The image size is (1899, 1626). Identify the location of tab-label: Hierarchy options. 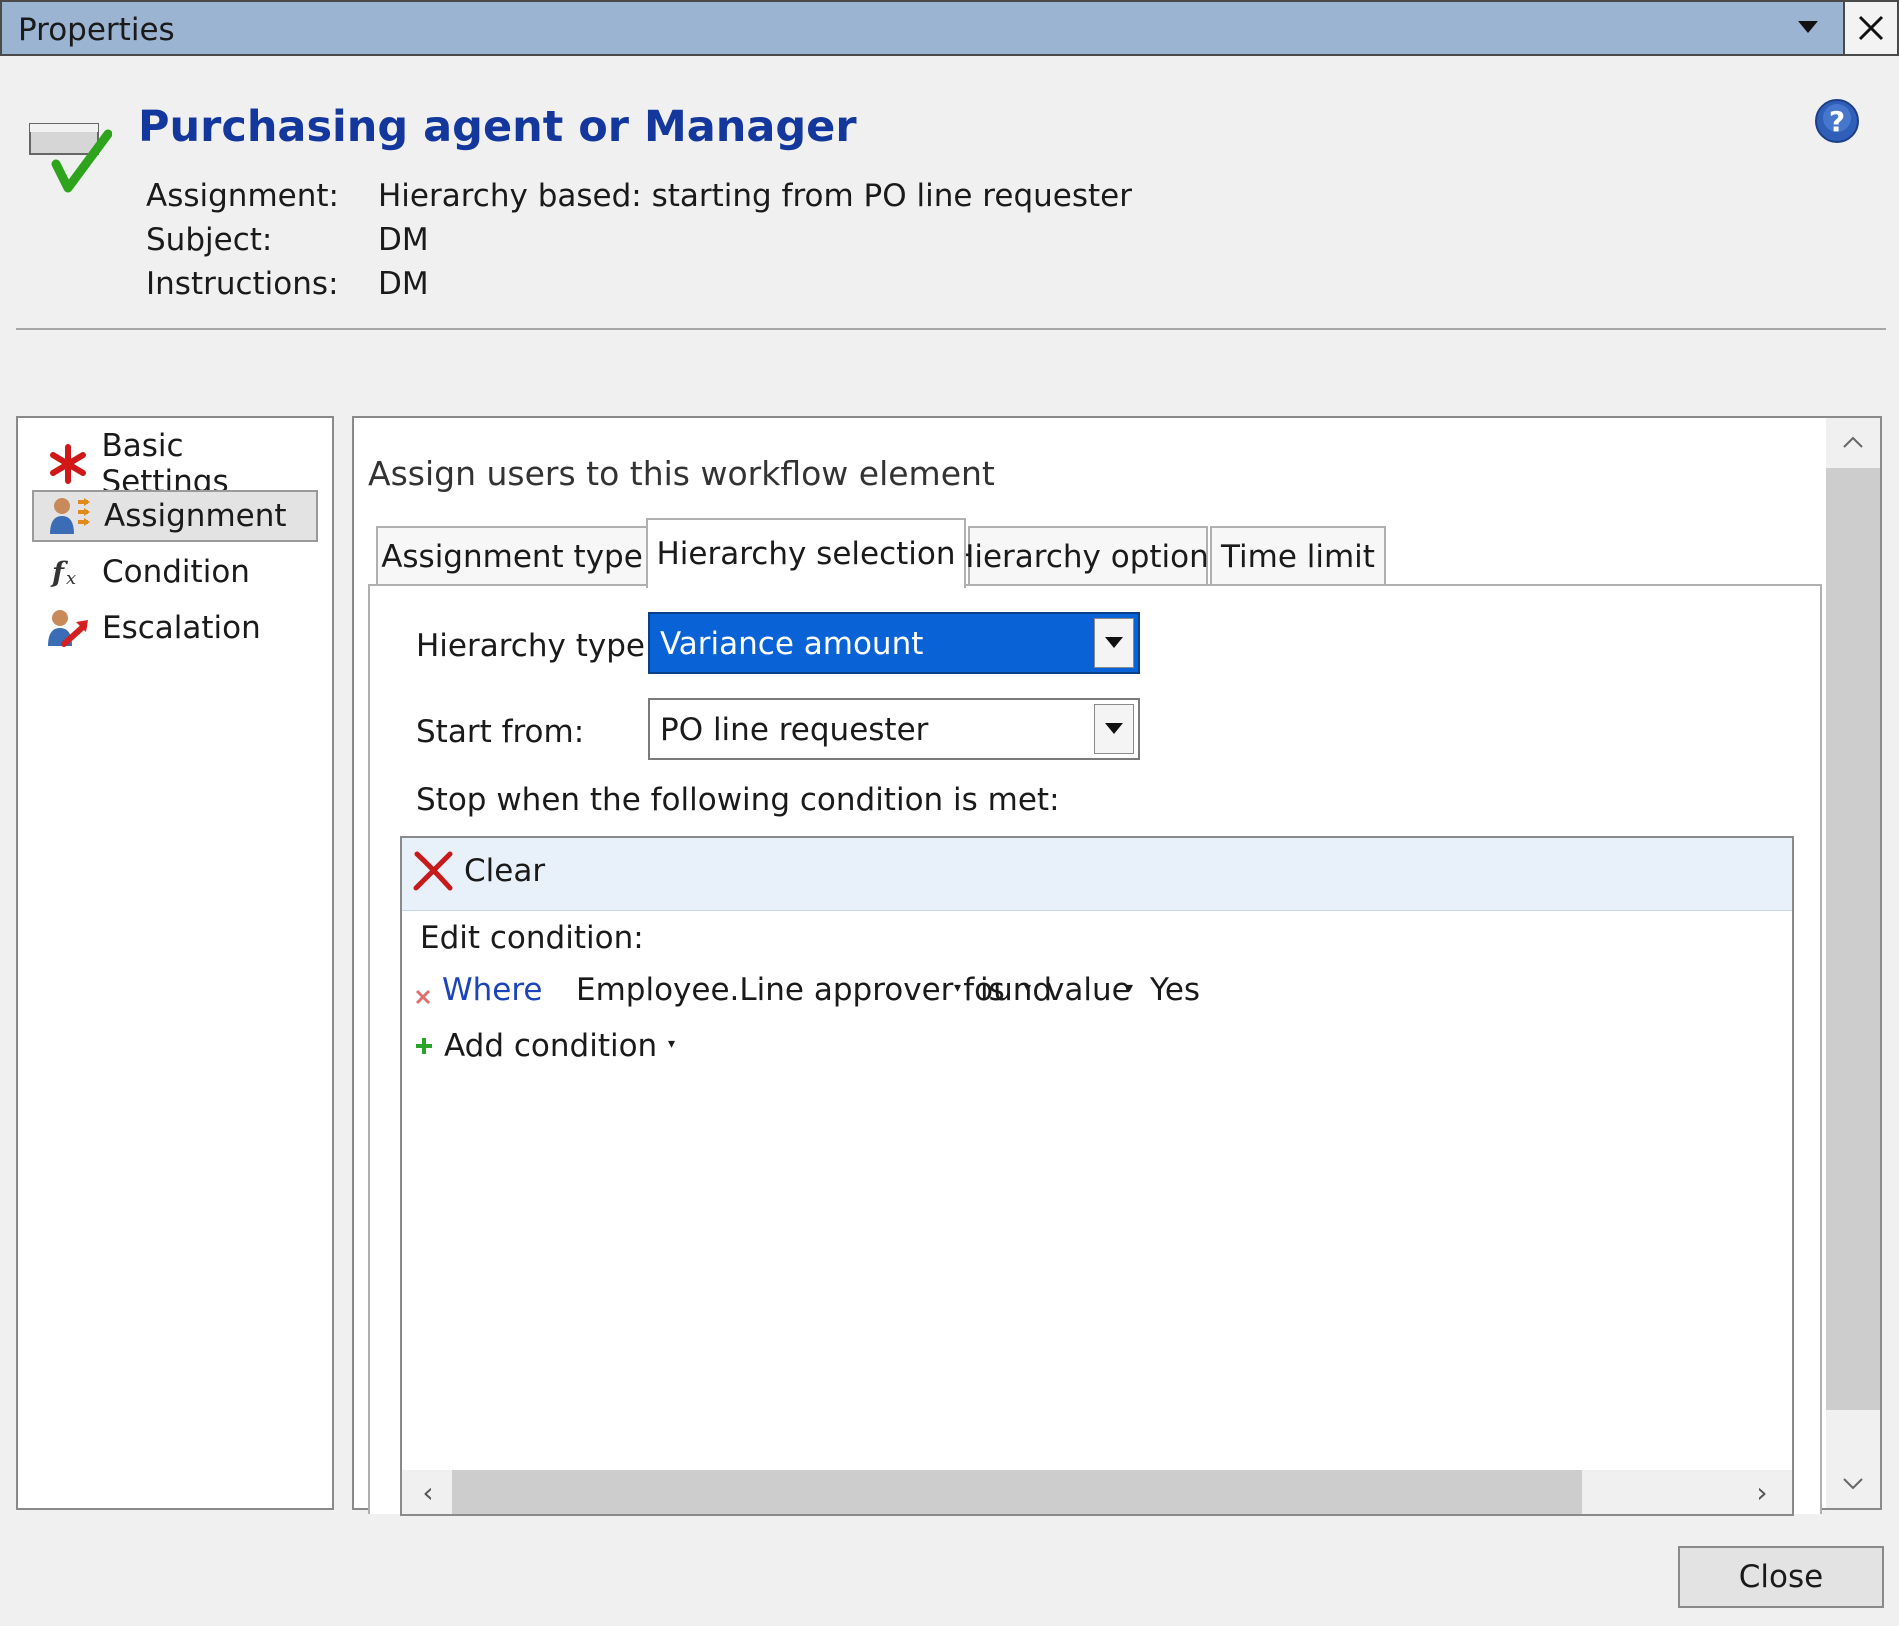
(1088, 557).